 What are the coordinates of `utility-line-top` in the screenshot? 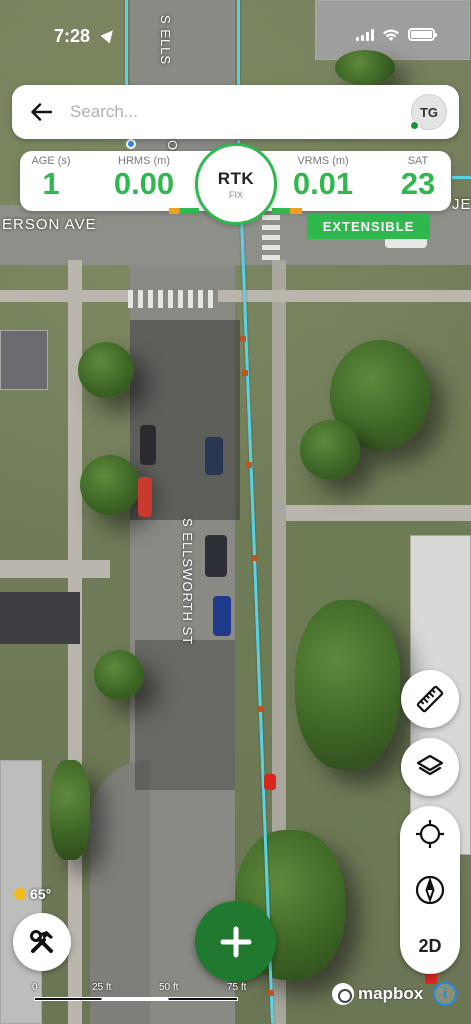 It's located at (238, 45).